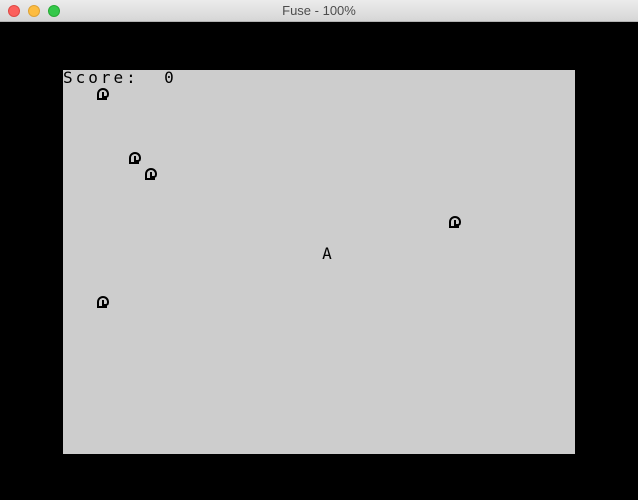 The image size is (638, 500). I want to click on score-display: Score: 0, so click(120, 77).